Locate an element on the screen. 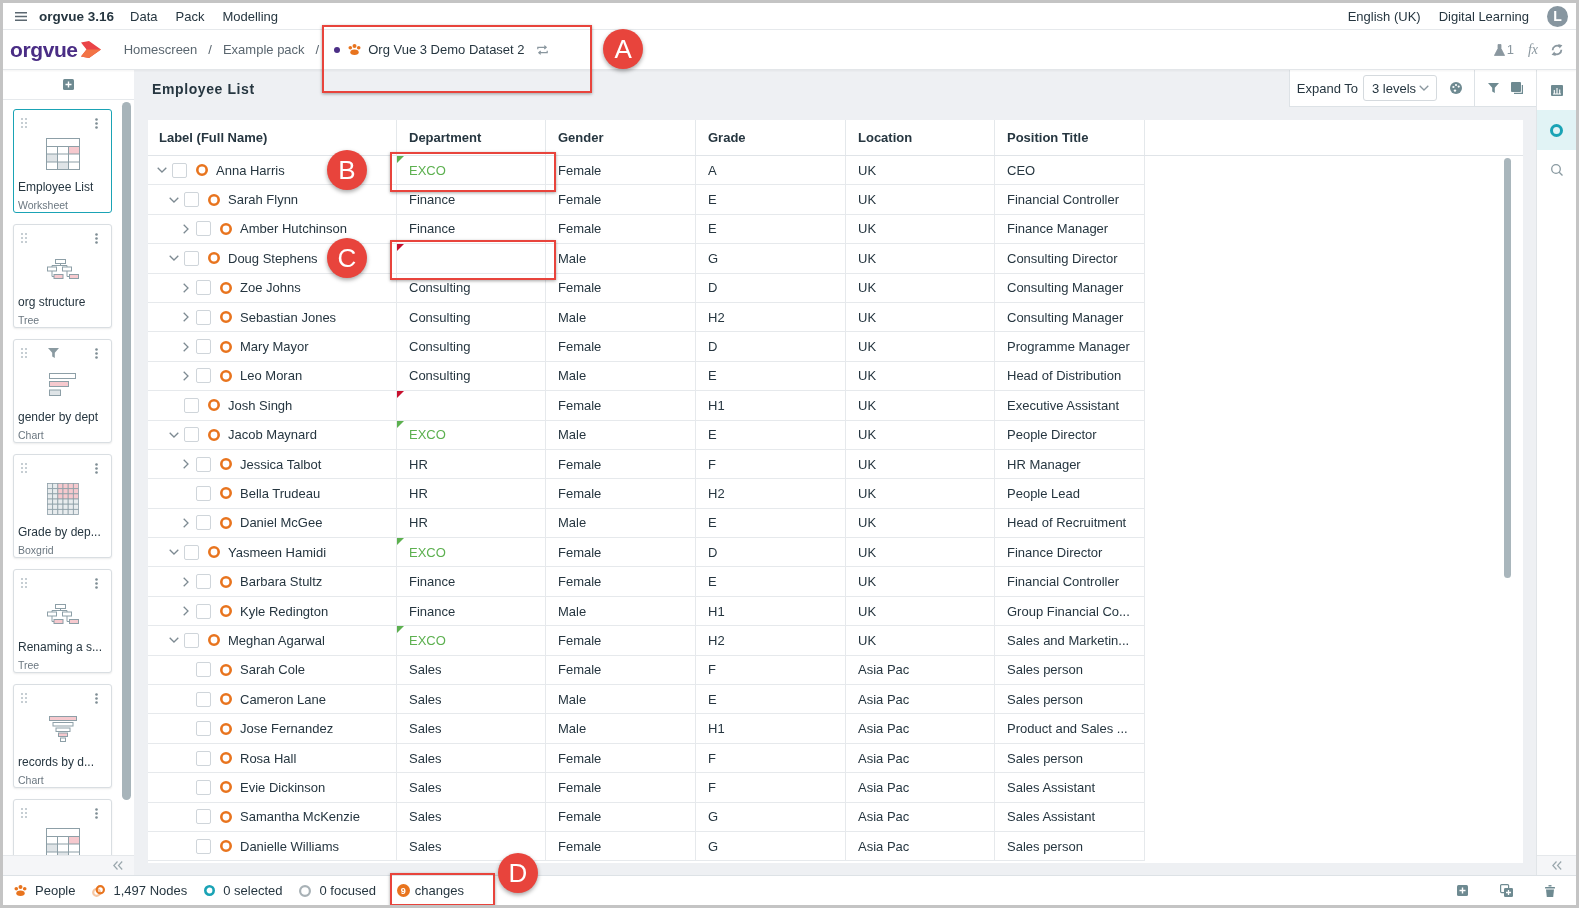  sync-icon is located at coordinates (542, 49).